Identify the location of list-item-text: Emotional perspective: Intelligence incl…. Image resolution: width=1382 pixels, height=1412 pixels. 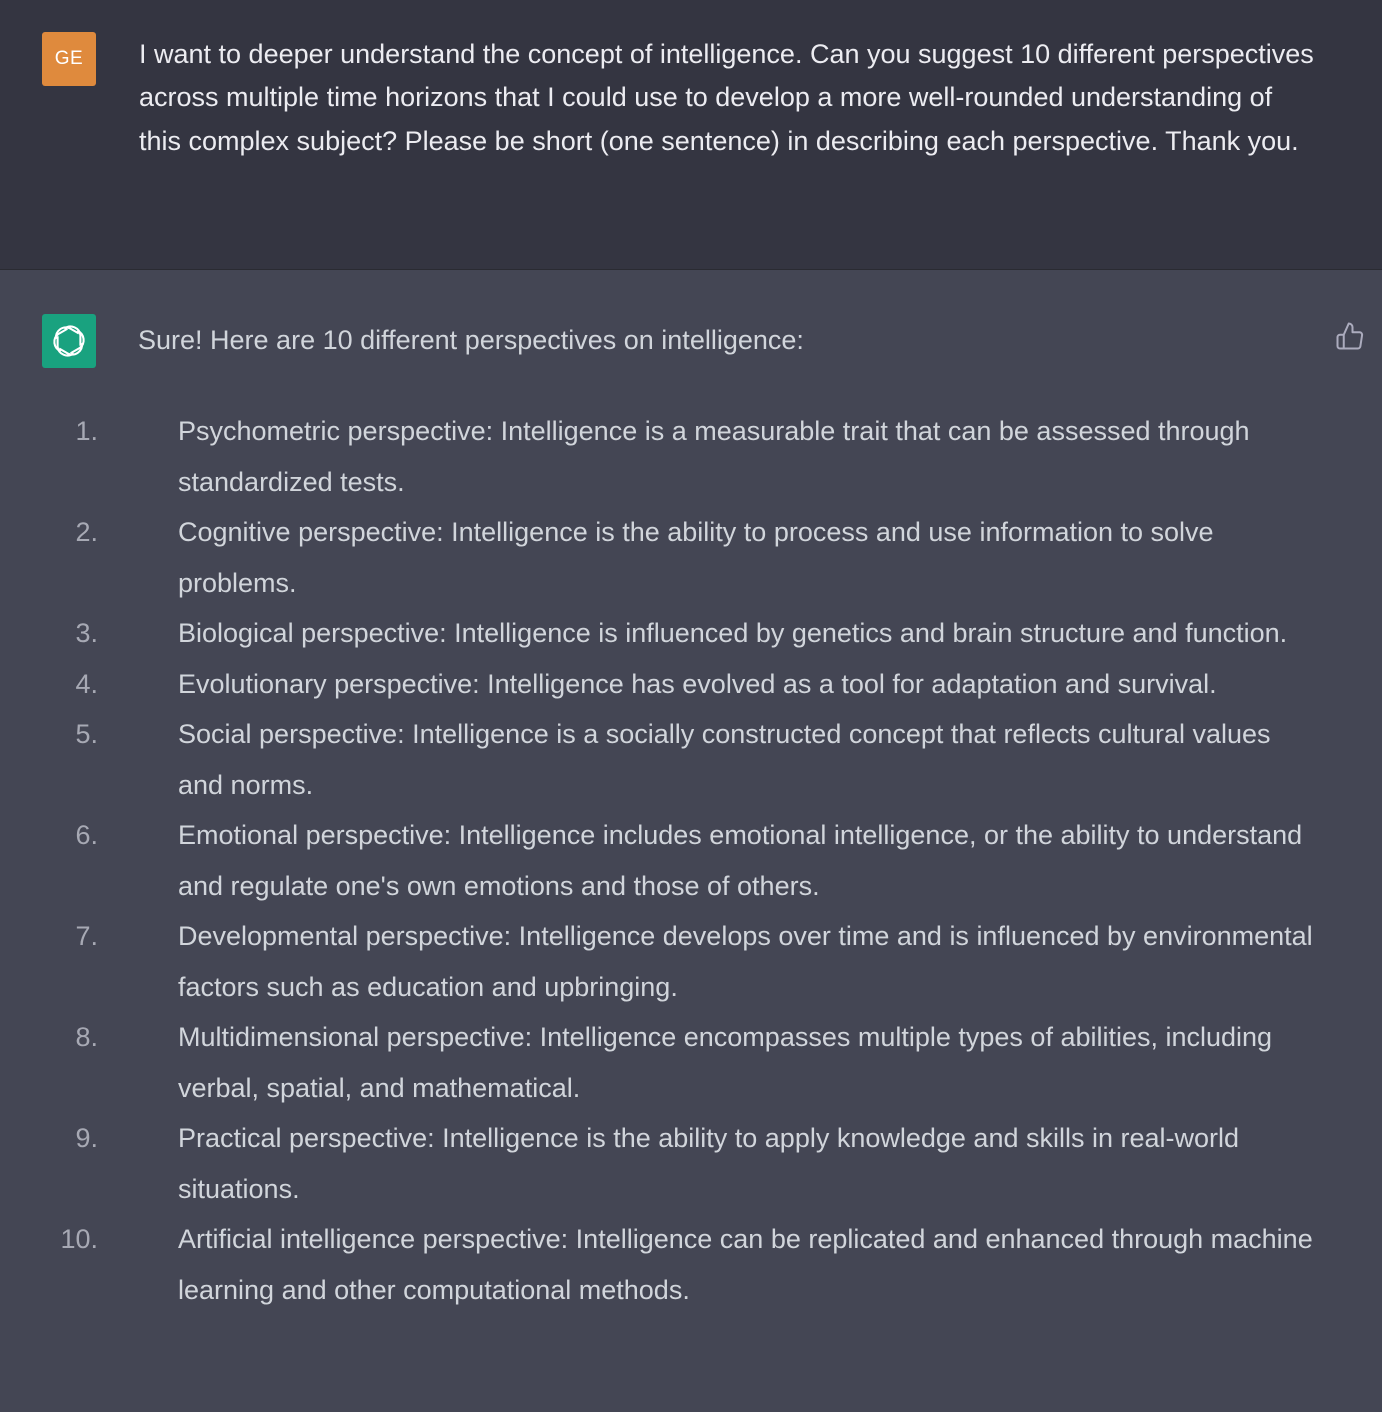
(740, 860).